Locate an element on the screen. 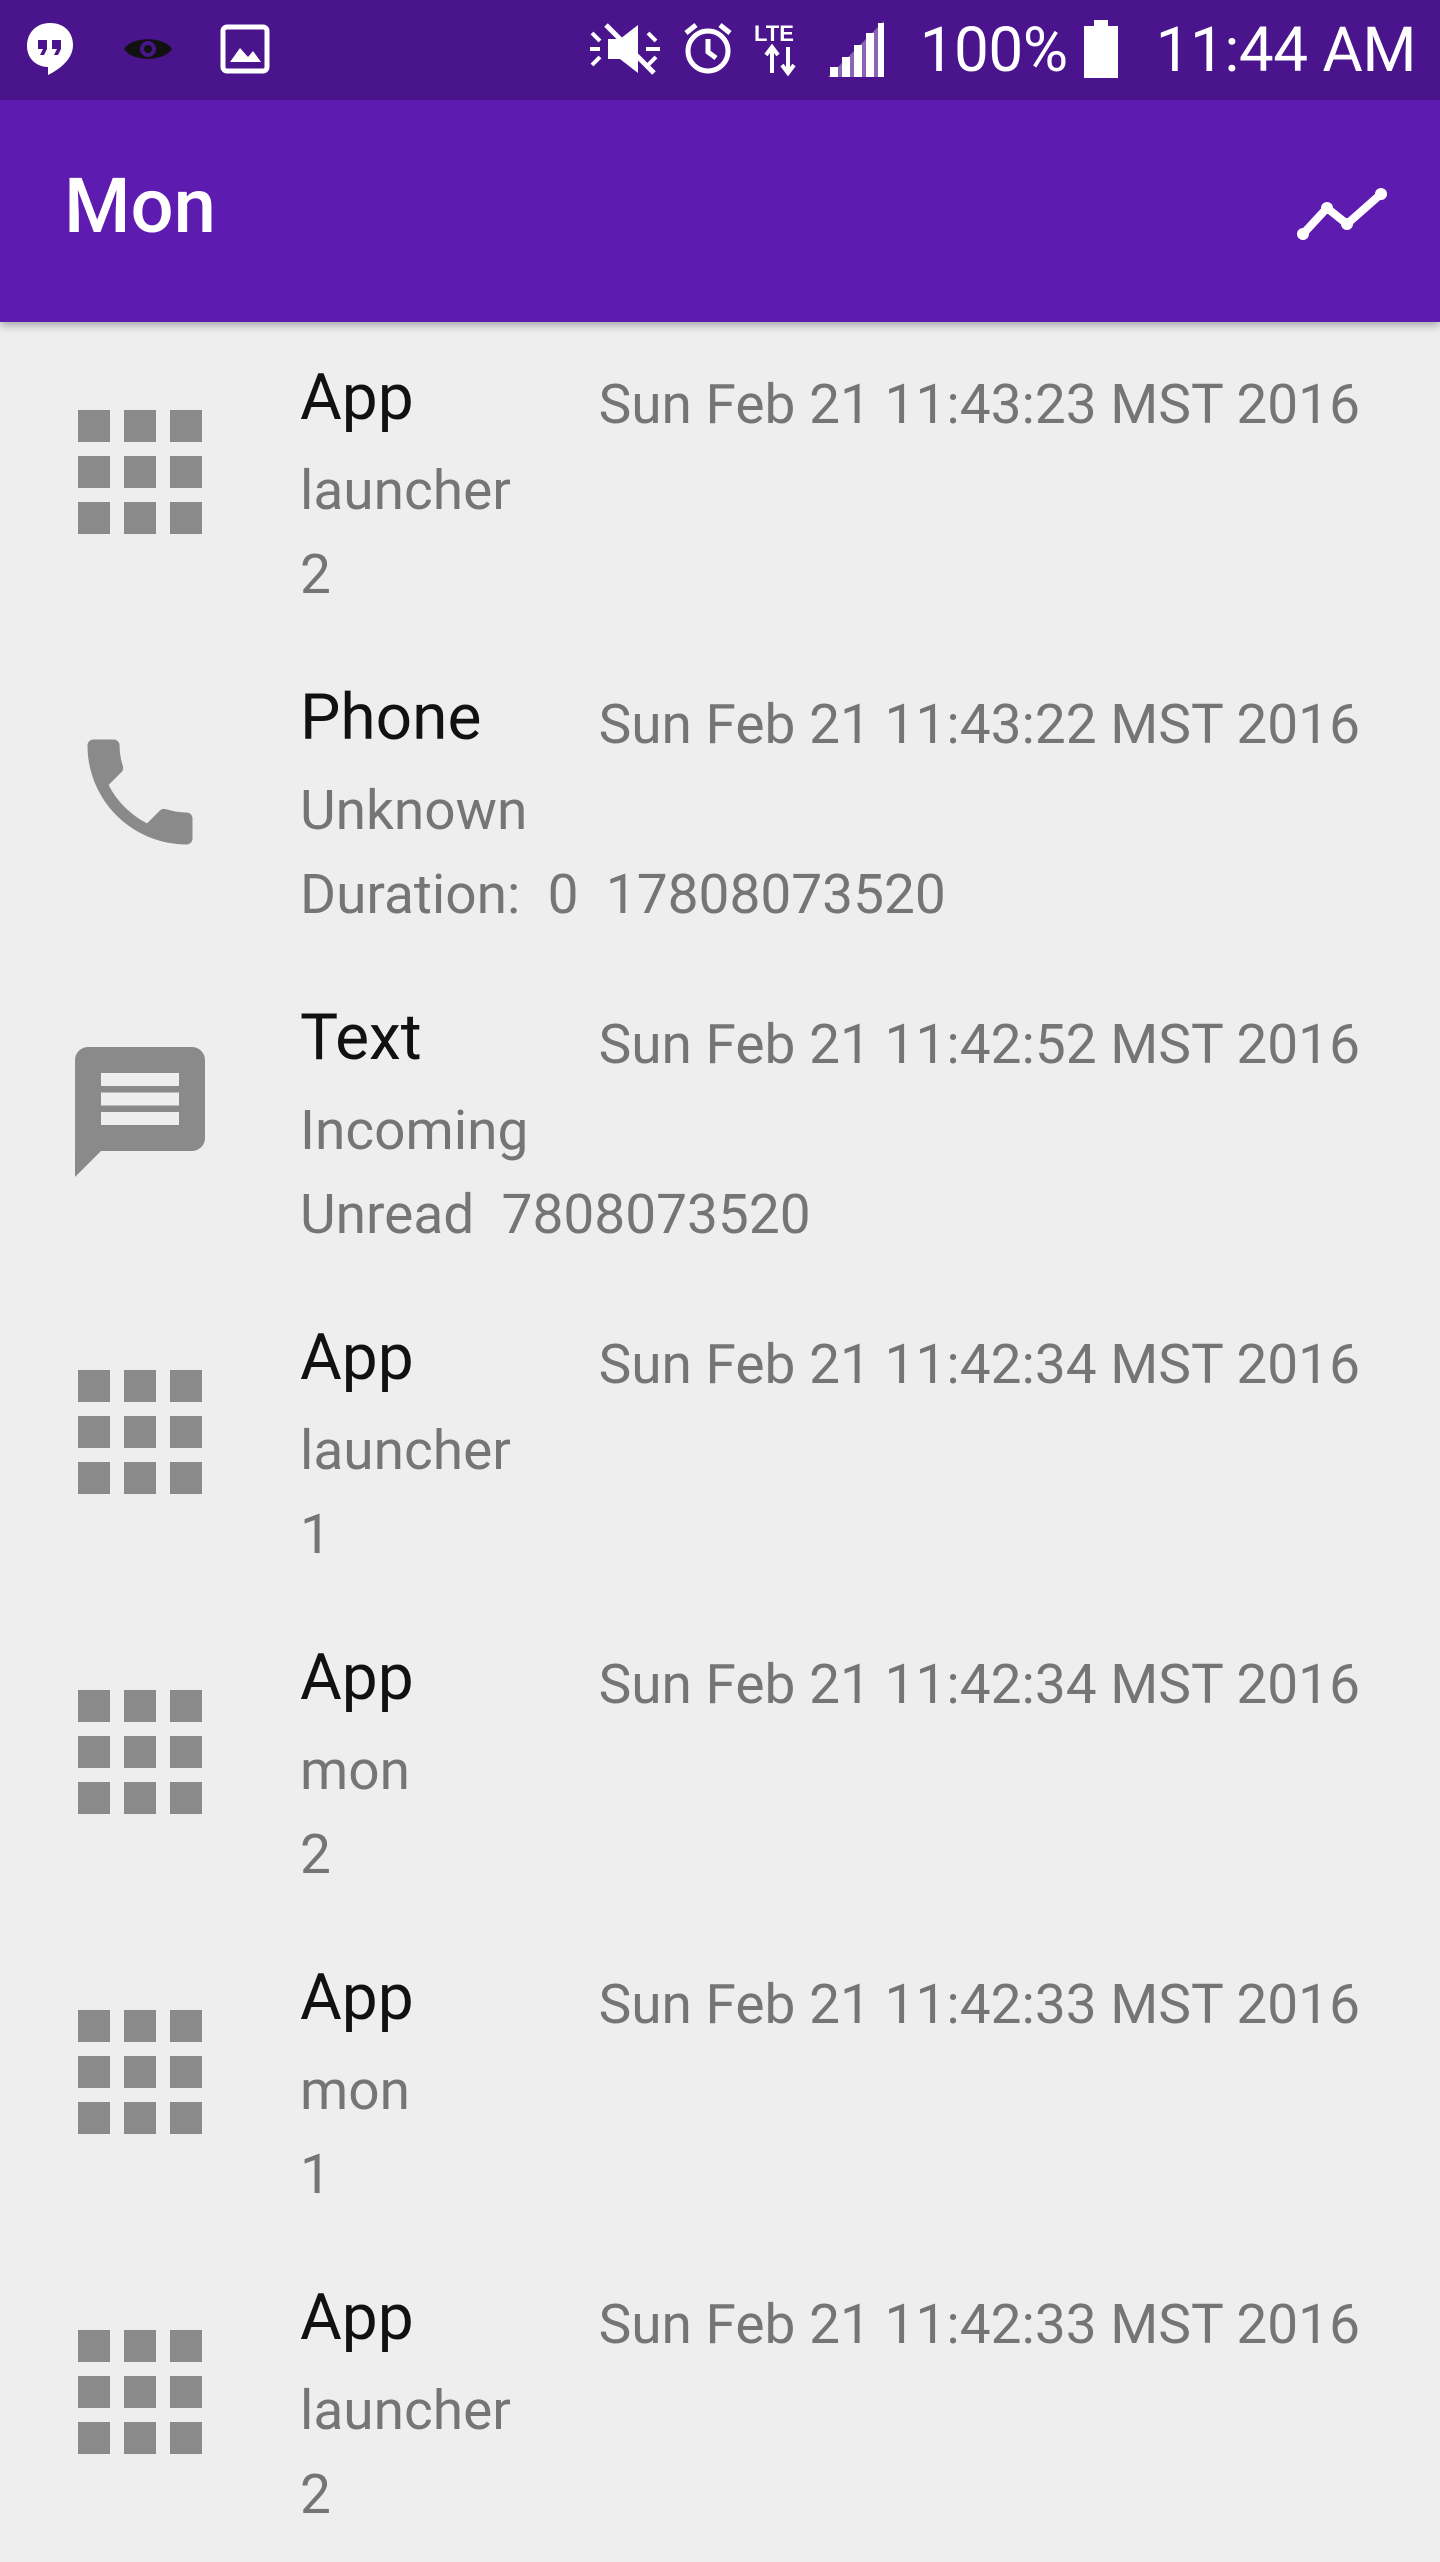  page-title: Mon is located at coordinates (140, 206).